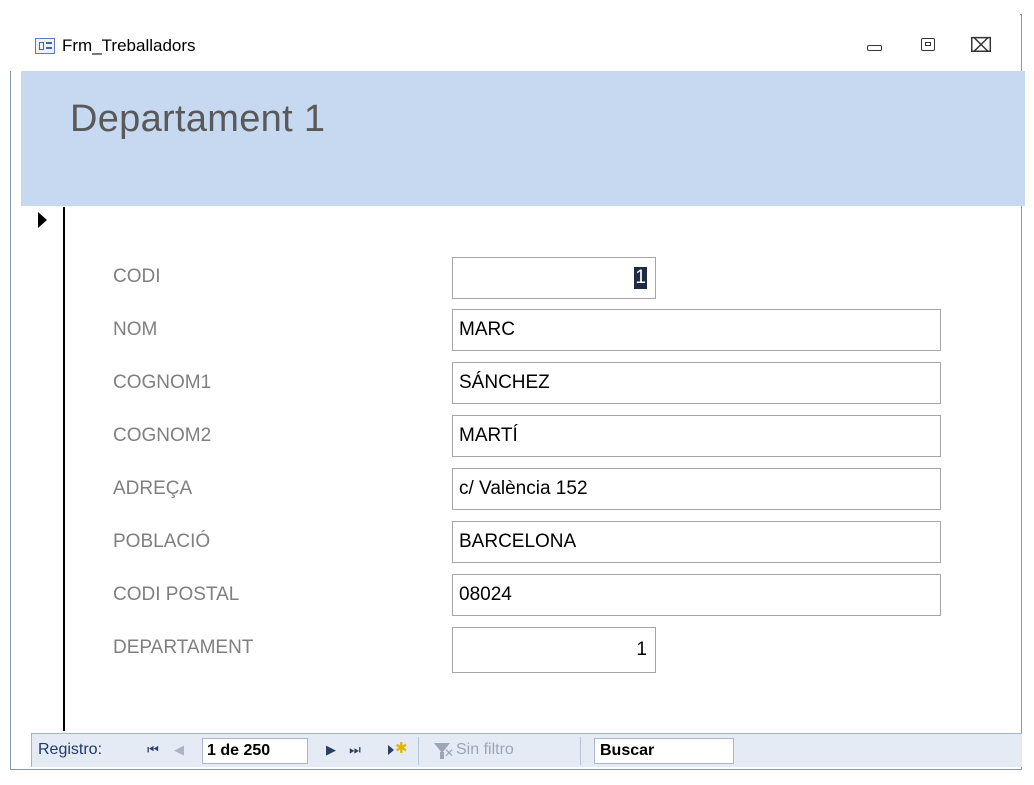 This screenshot has width=1034, height=785. Describe the element at coordinates (129, 45) in the screenshot. I see `window-title: Frm_Treballadors` at that location.